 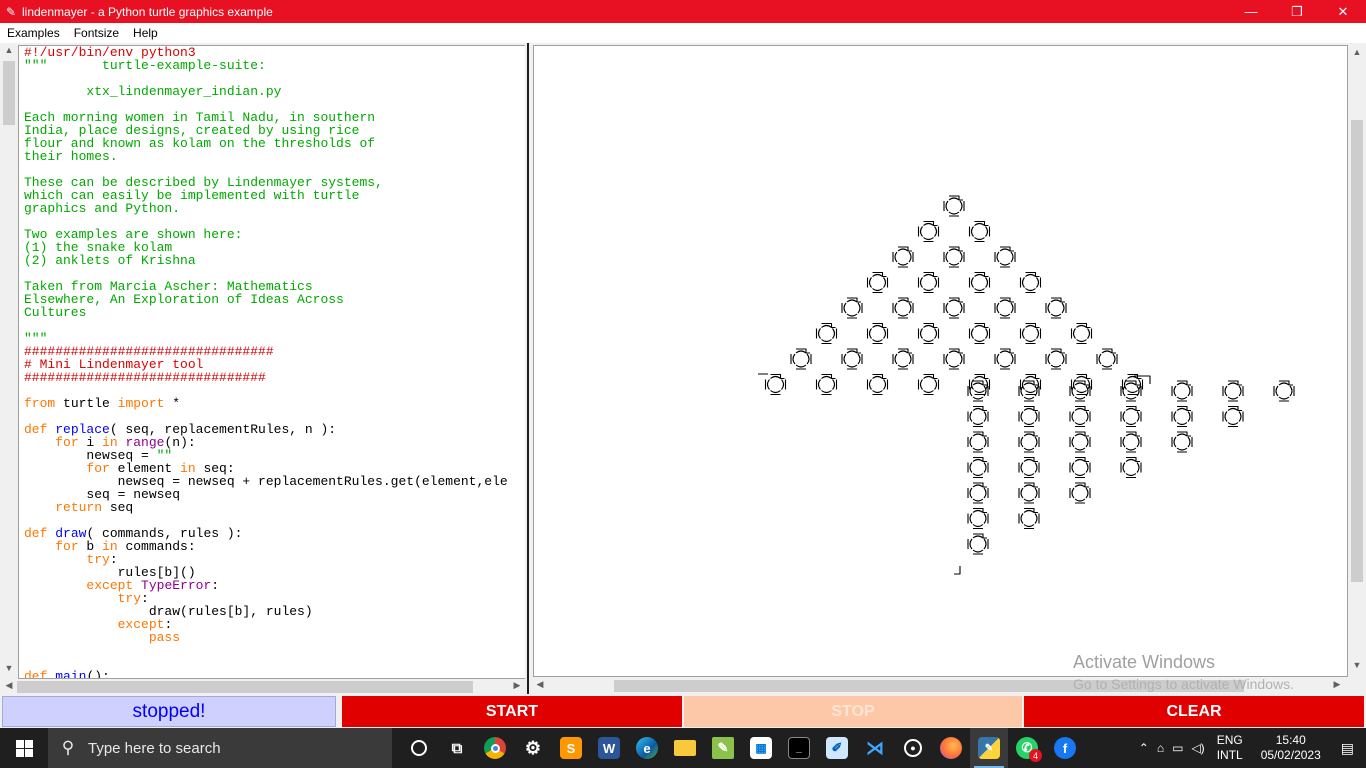 I want to click on cortana-icon, so click(x=419, y=748).